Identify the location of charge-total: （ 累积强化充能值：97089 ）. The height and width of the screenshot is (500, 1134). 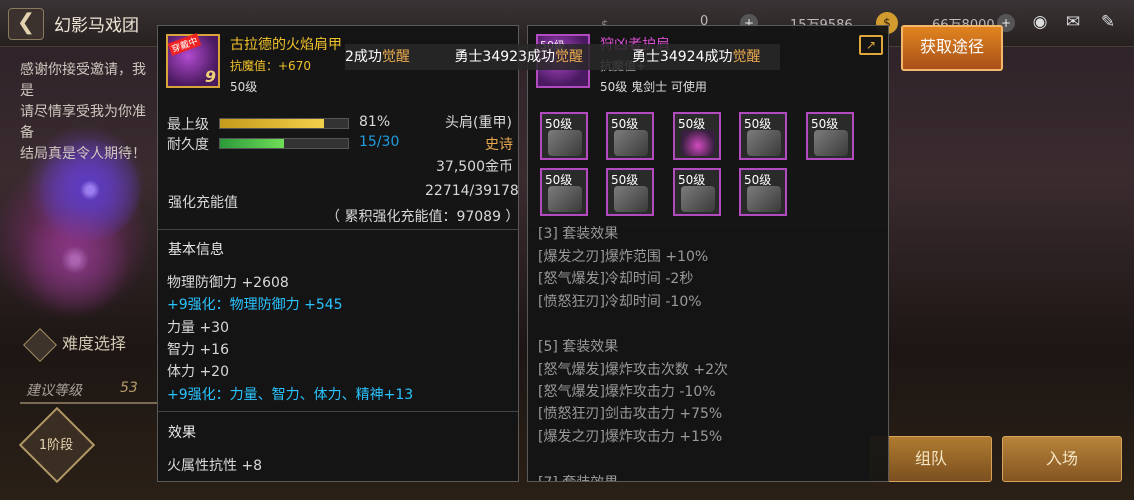
(423, 217).